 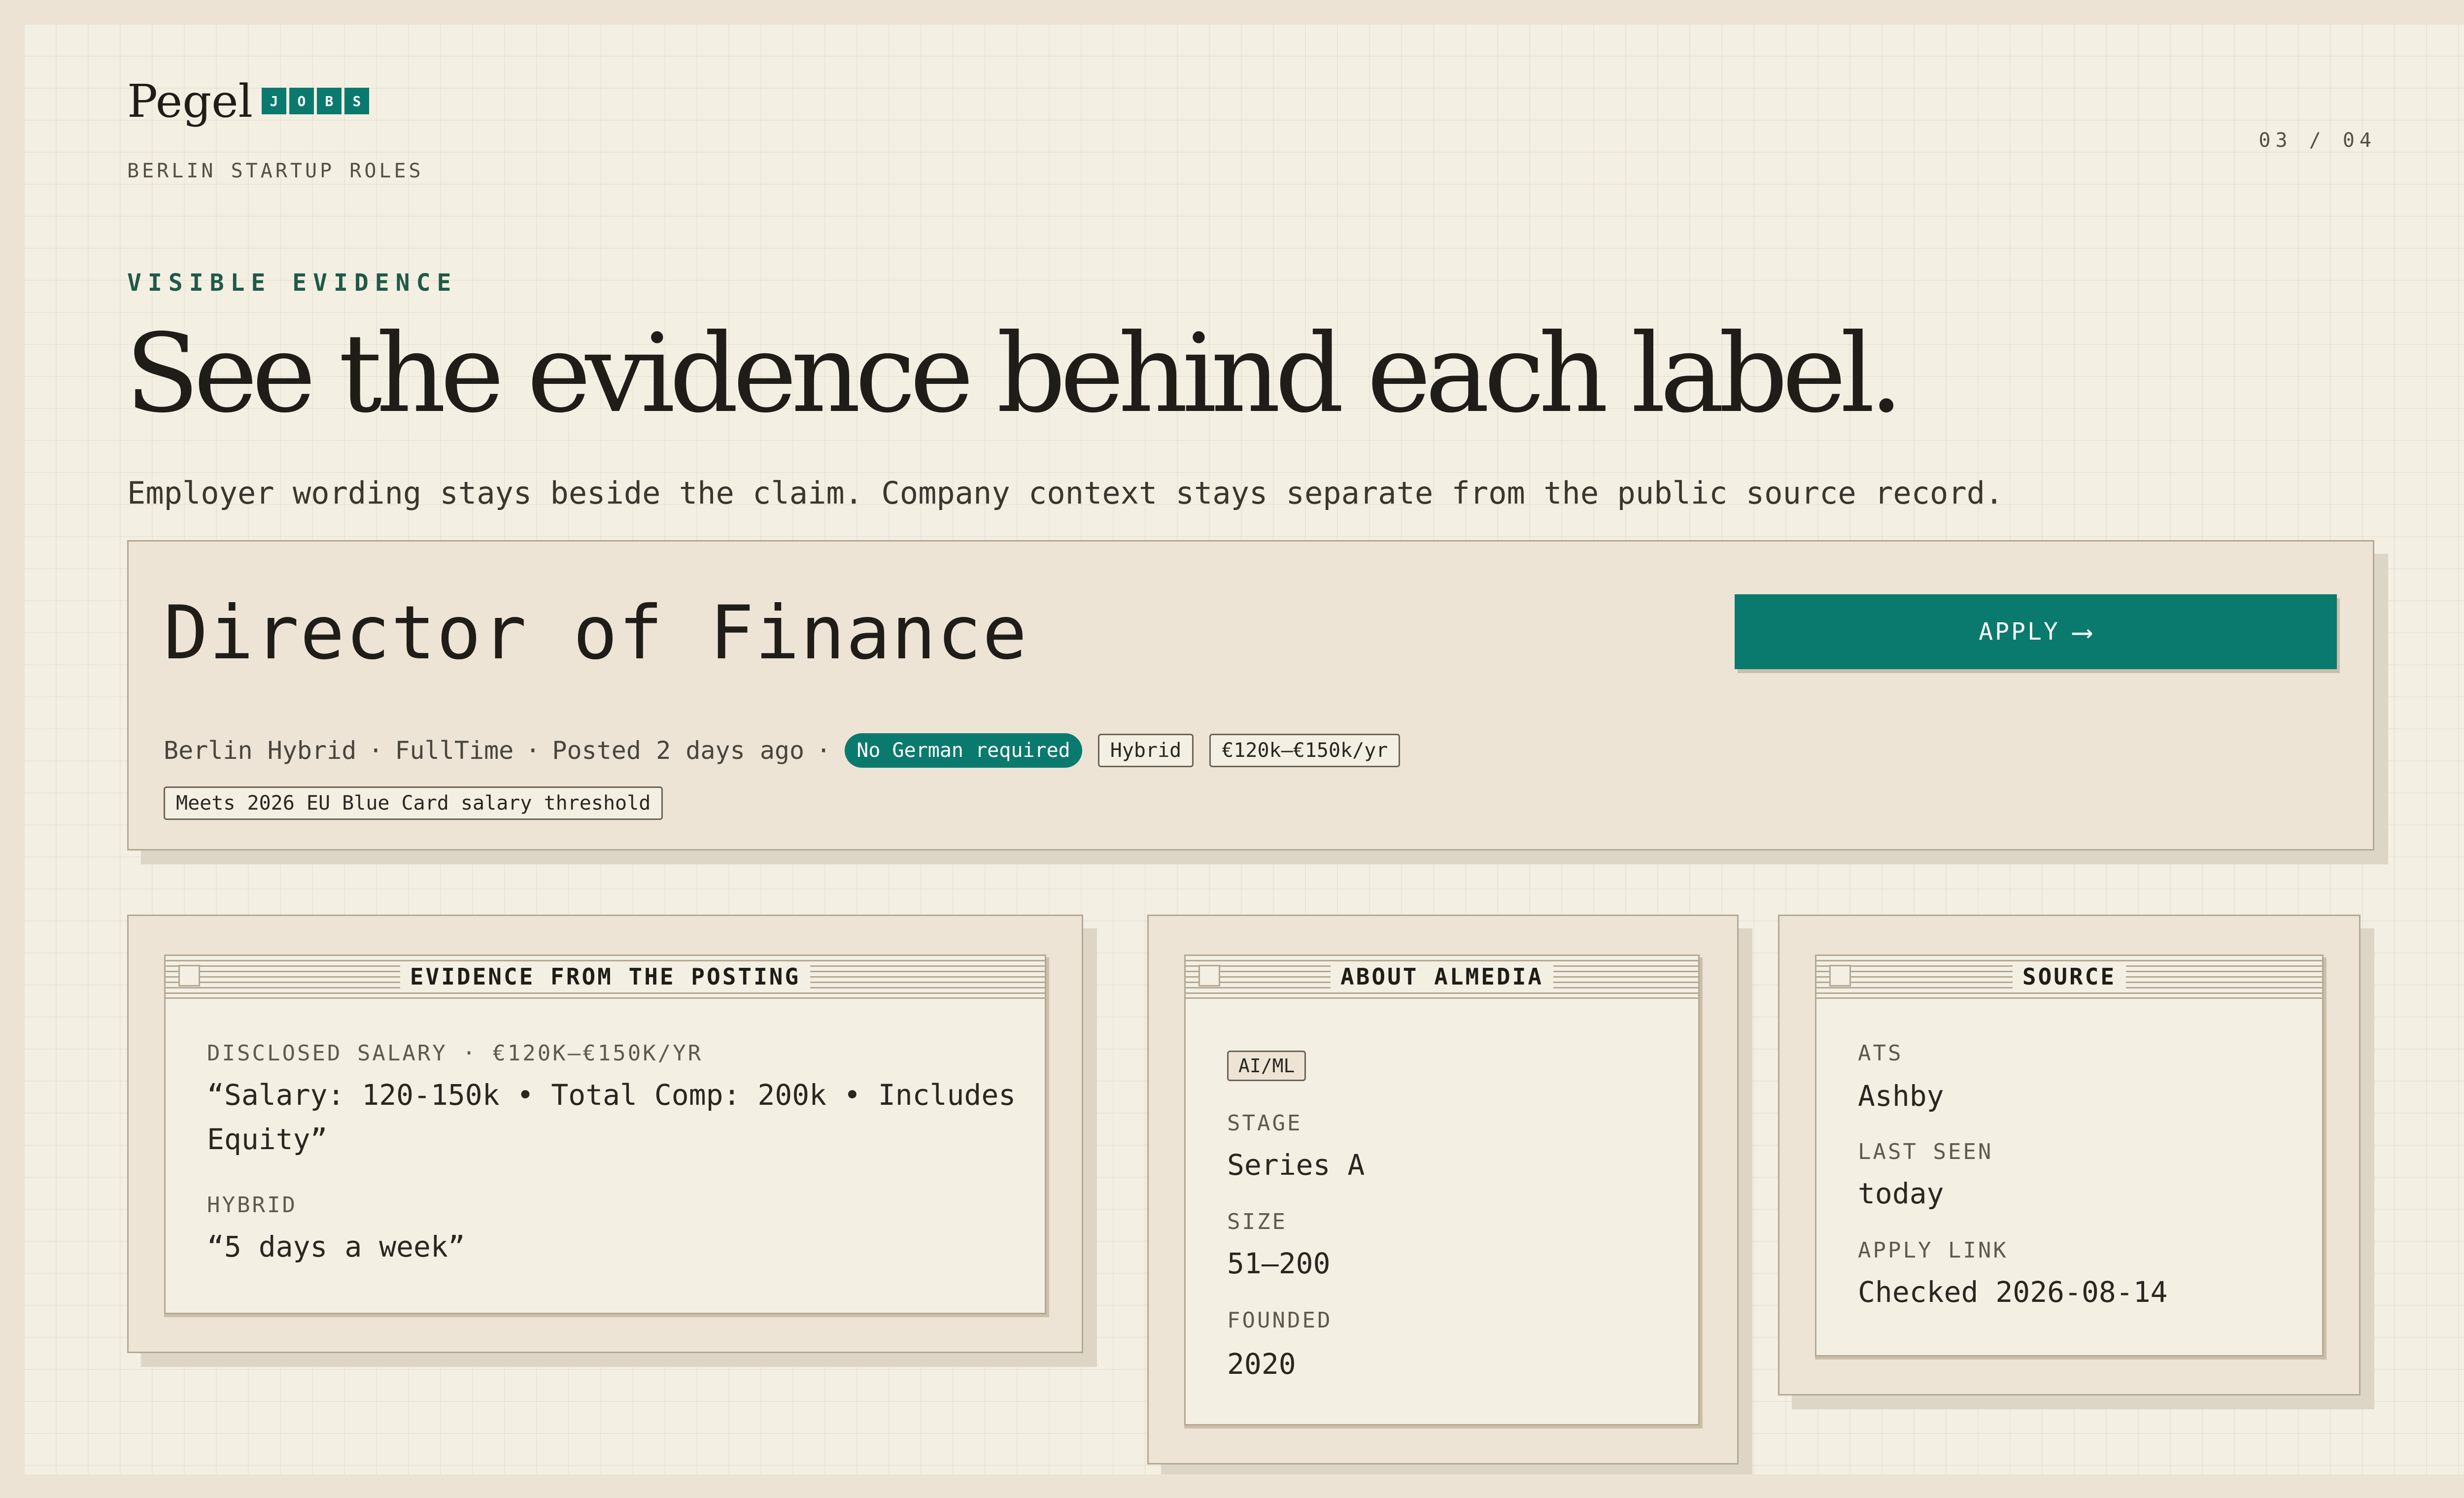 I want to click on evidence-panel-title: EVIDENCE FROM THE POSTING, so click(x=605, y=976).